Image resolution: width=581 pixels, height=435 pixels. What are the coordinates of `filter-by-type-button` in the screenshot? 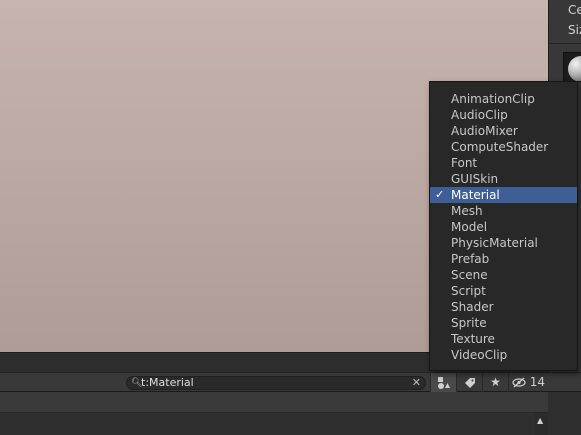 It's located at (443, 382).